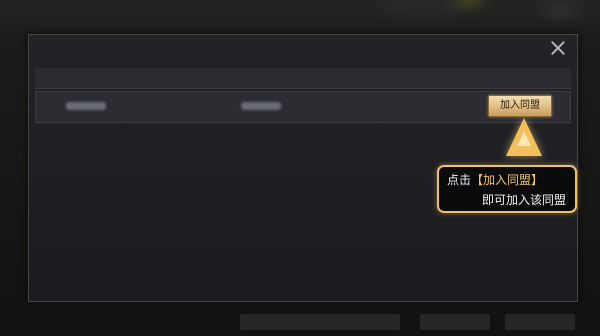 Image resolution: width=600 pixels, height=336 pixels. Describe the element at coordinates (351, 107) in the screenshot. I see `status-cell` at that location.